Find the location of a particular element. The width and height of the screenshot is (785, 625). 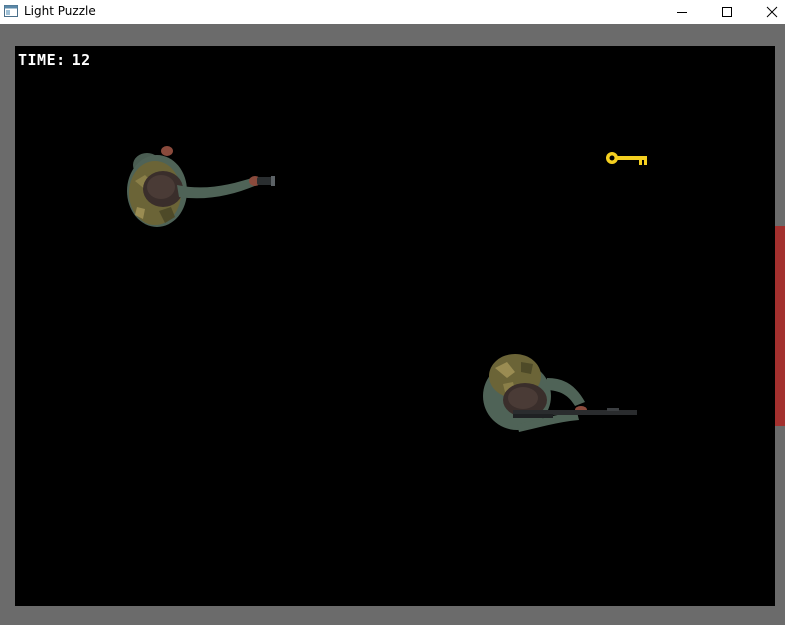

enemy-soldier-sprite is located at coordinates (560, 393).